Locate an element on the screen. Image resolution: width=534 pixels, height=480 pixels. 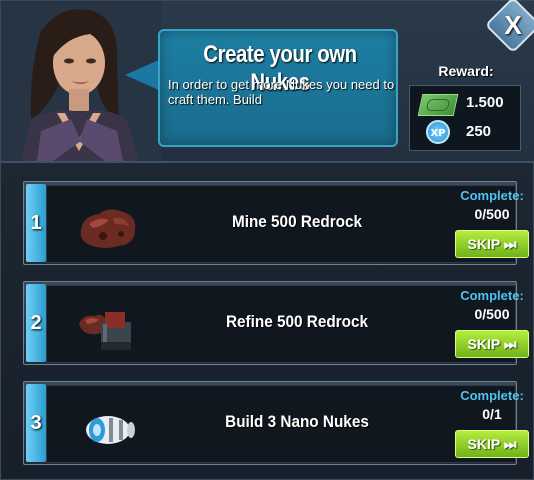
task-number: 1 is located at coordinates (36, 223).